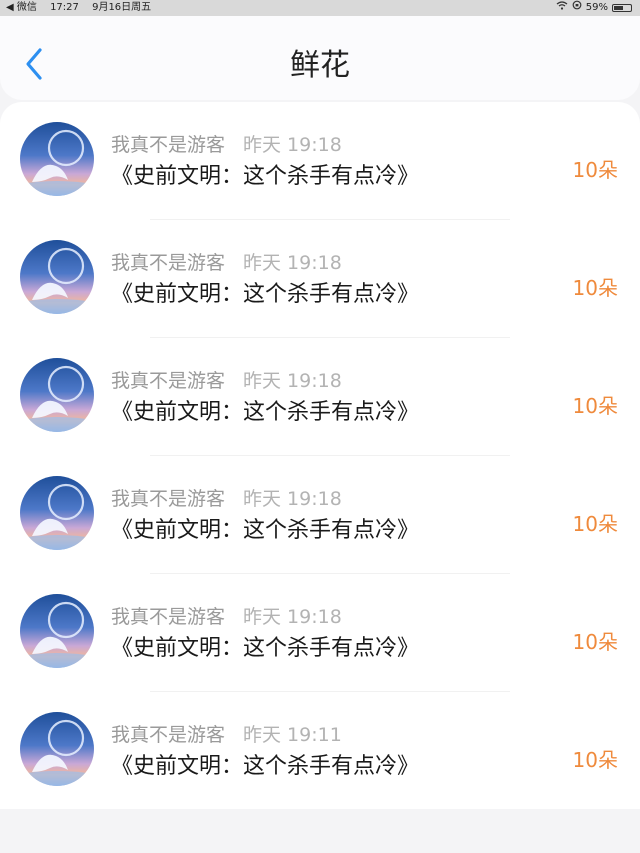 The image size is (640, 853). What do you see at coordinates (320, 65) in the screenshot?
I see `page-title: 鲜花` at bounding box center [320, 65].